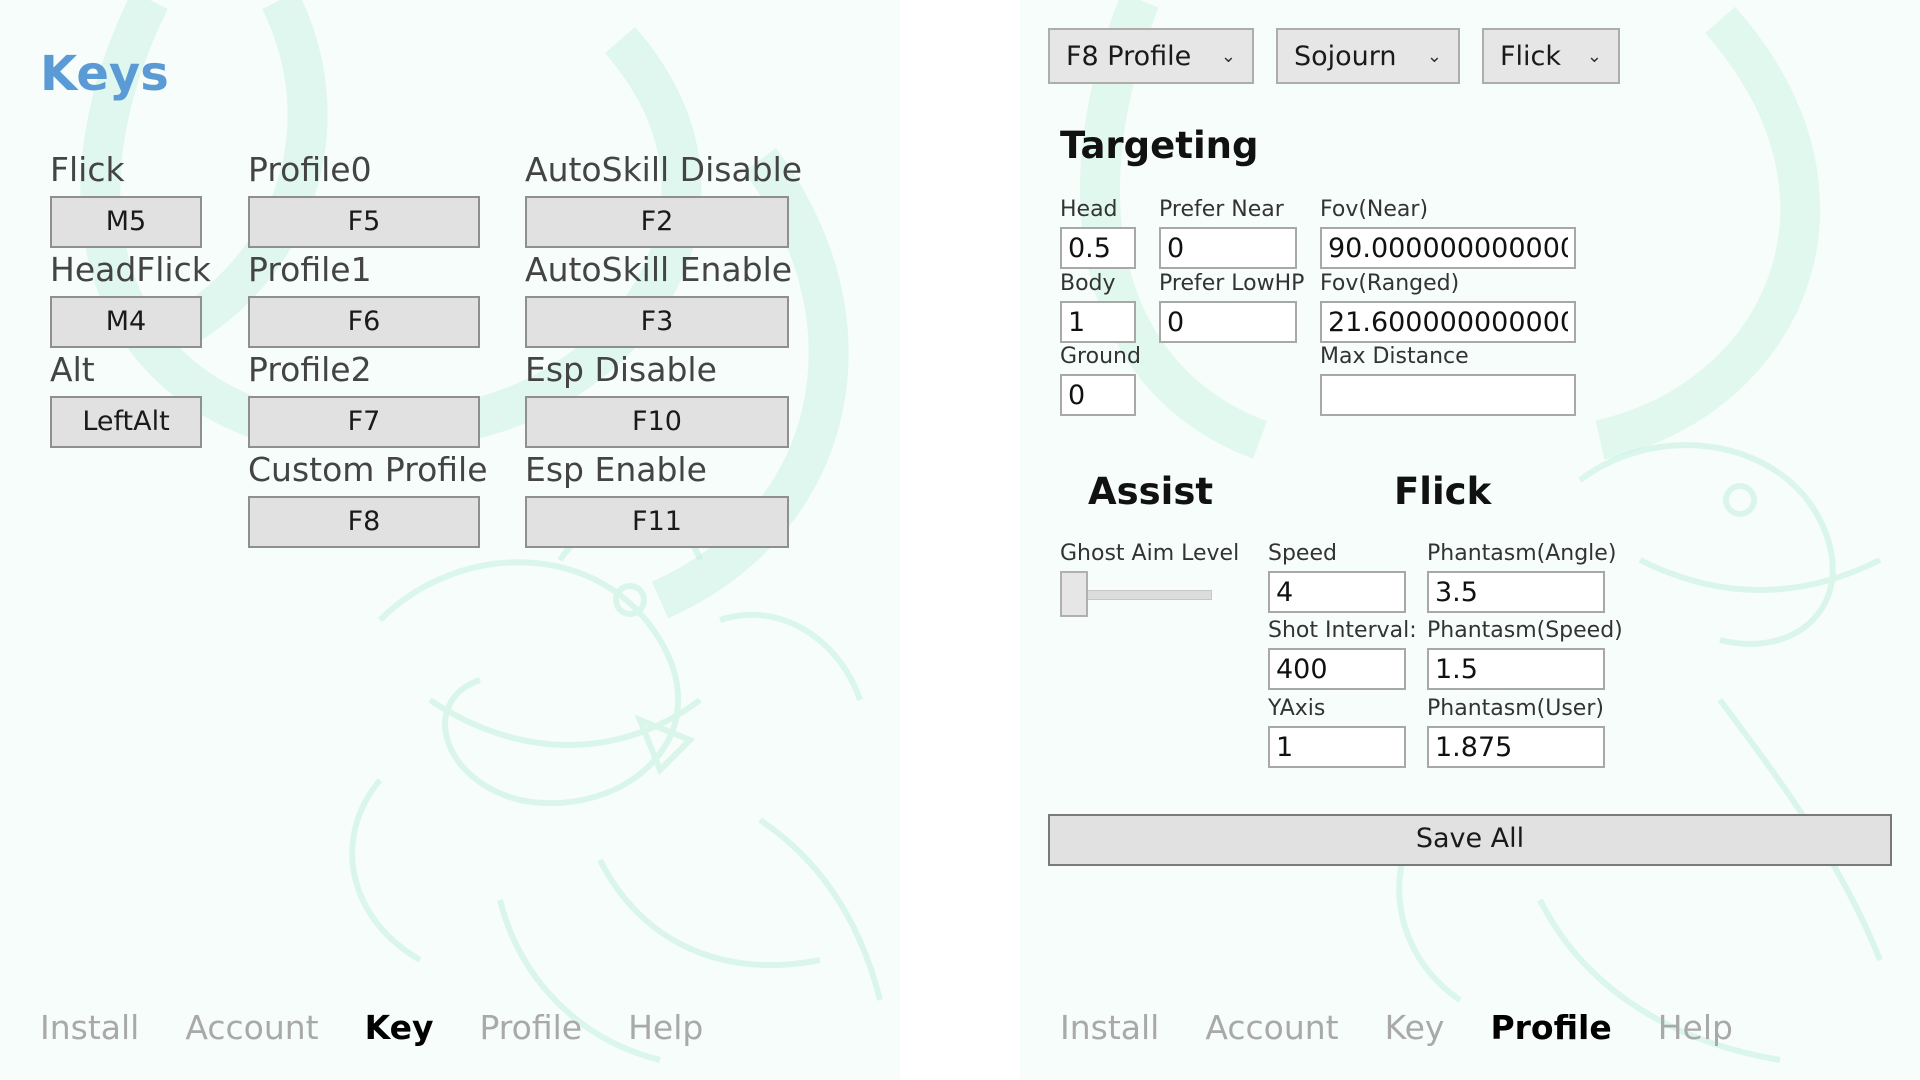 The width and height of the screenshot is (1920, 1080). Describe the element at coordinates (1129, 56) in the screenshot. I see `profile-select-value: F8 Profile` at that location.